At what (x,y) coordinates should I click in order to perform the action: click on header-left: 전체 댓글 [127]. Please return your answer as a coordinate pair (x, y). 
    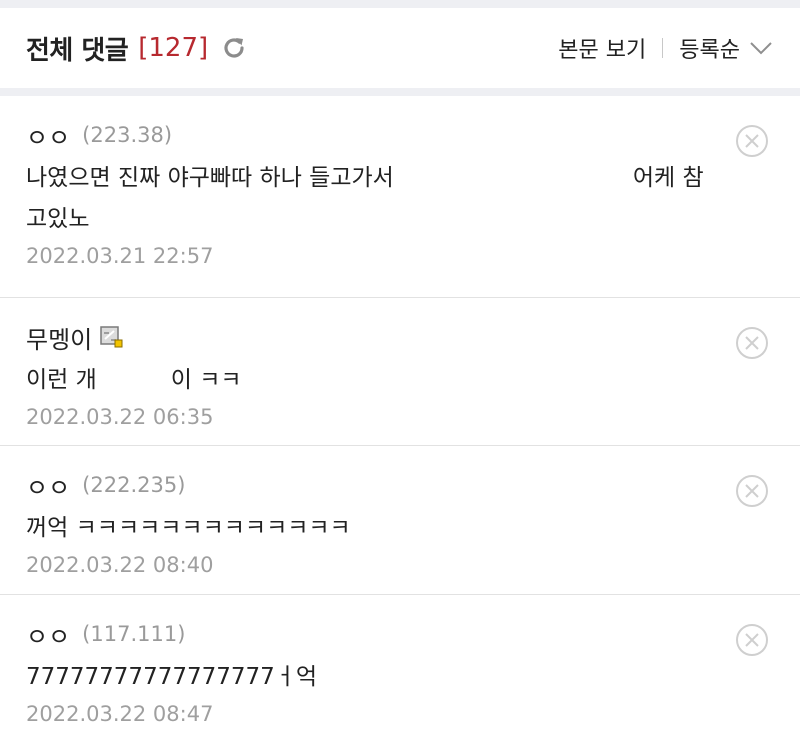
    Looking at the image, I should click on (138, 48).